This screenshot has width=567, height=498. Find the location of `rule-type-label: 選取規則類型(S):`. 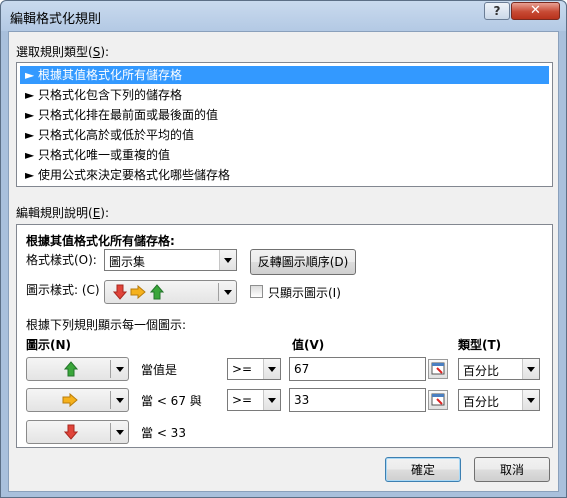

rule-type-label: 選取規則類型(S): is located at coordinates (63, 52).